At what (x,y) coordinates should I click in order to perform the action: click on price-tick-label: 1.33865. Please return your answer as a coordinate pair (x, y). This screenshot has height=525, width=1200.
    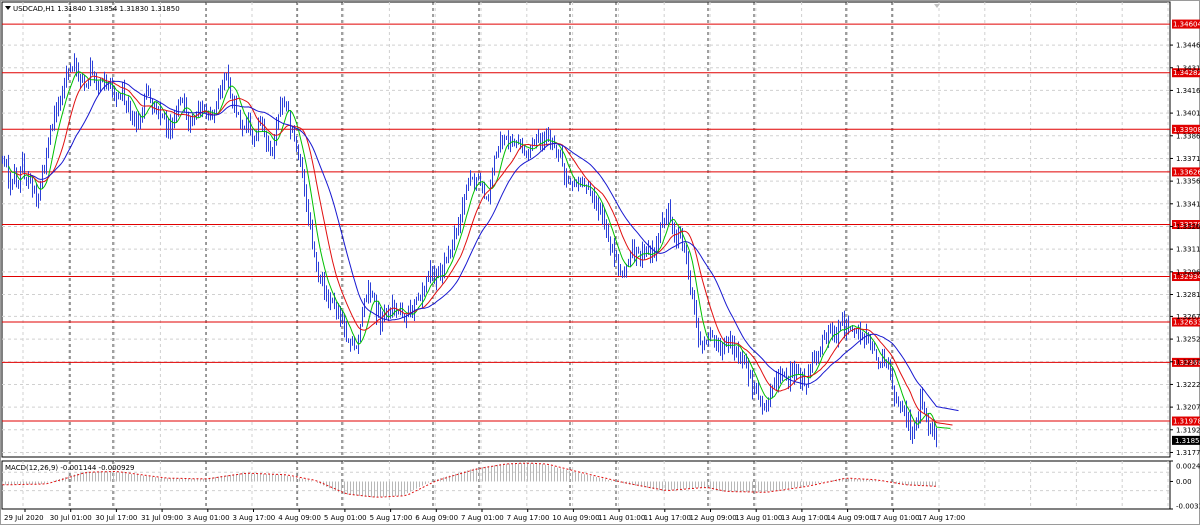
    Looking at the image, I should click on (1188, 136).